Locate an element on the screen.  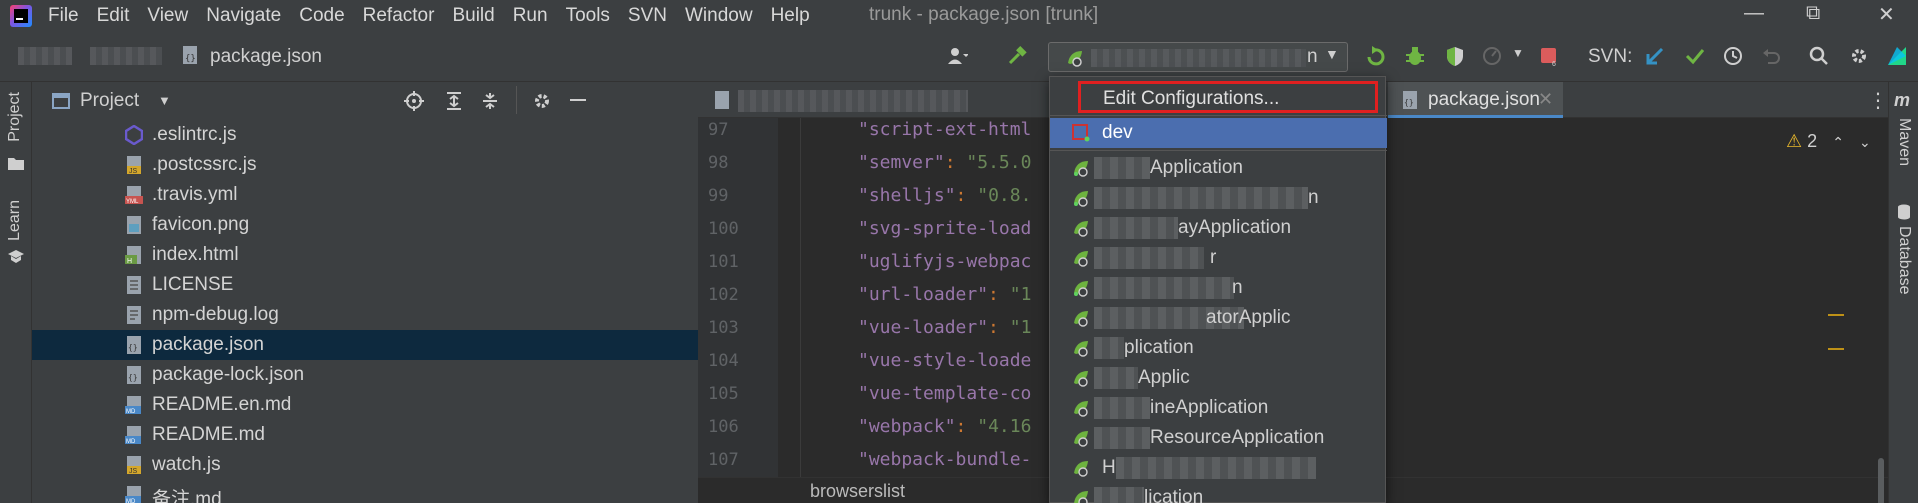
config-item: Applic is located at coordinates (1218, 378).